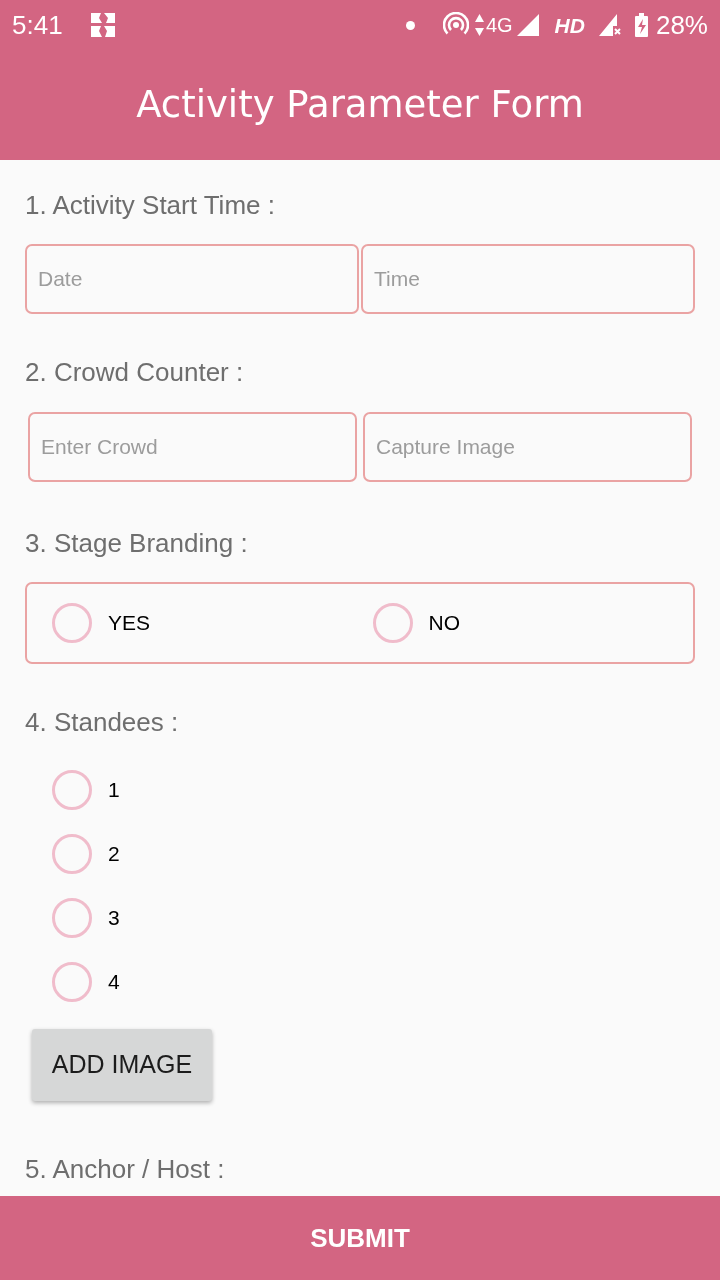  Describe the element at coordinates (360, 1238) in the screenshot. I see `submit-button: SUBMIT` at that location.